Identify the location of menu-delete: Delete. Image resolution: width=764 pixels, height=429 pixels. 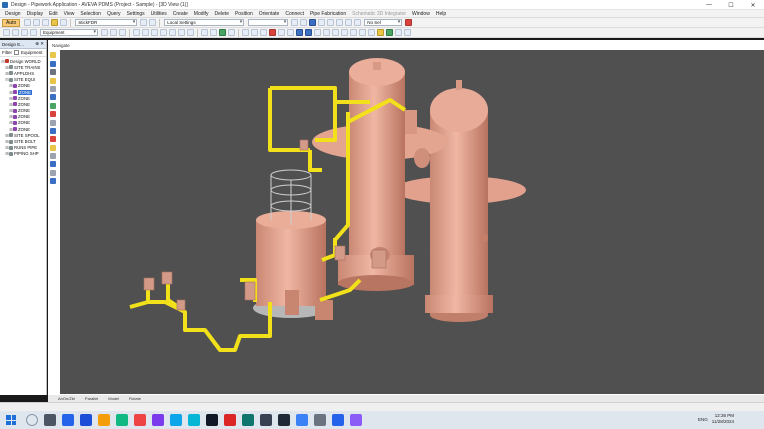
(222, 14).